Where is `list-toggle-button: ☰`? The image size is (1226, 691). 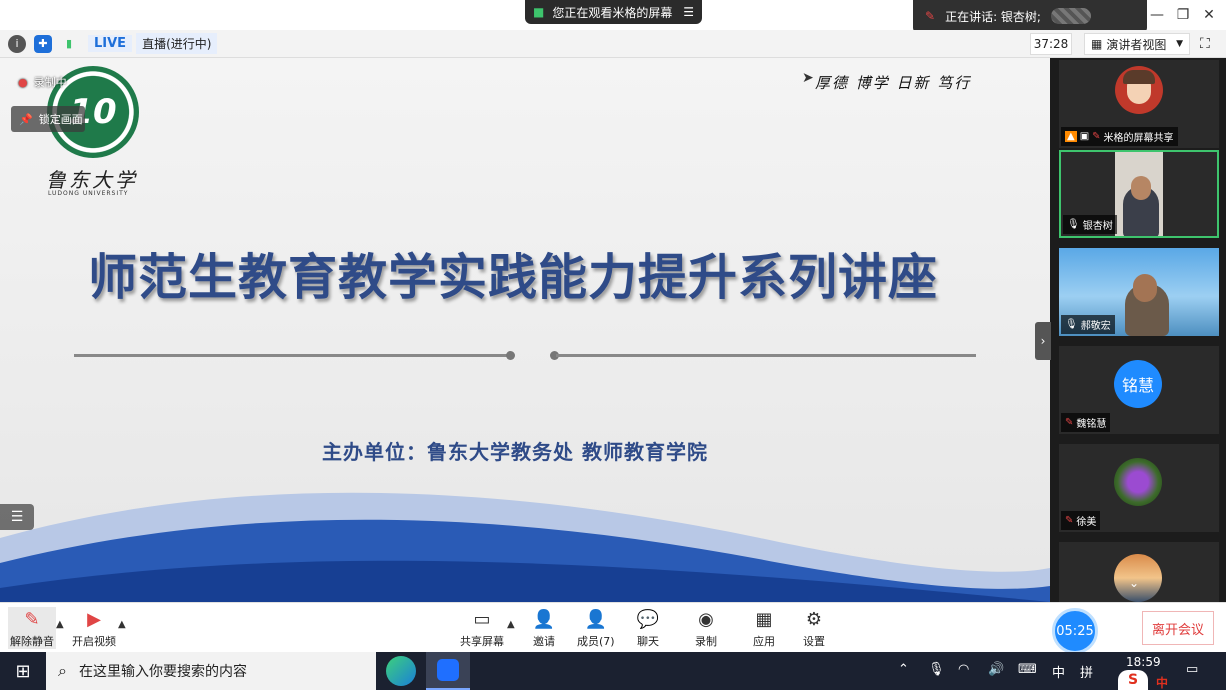 list-toggle-button: ☰ is located at coordinates (17, 517).